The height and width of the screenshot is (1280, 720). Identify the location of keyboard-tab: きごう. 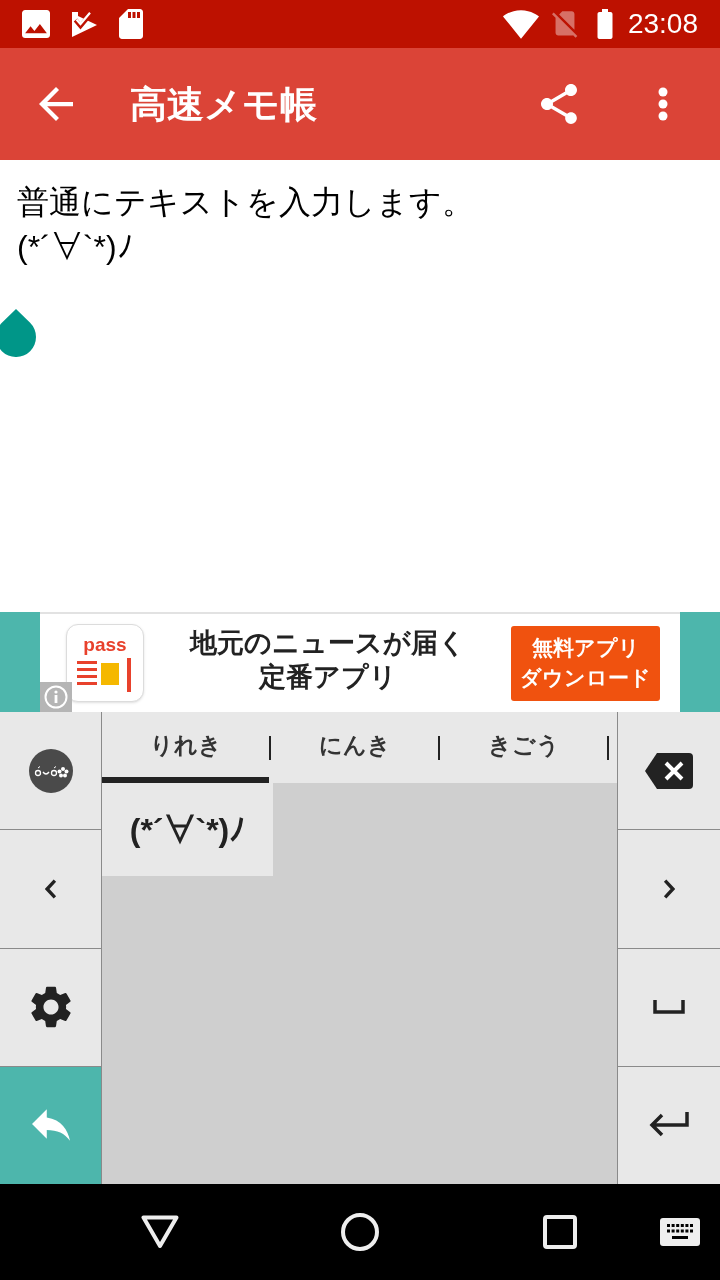
(523, 747).